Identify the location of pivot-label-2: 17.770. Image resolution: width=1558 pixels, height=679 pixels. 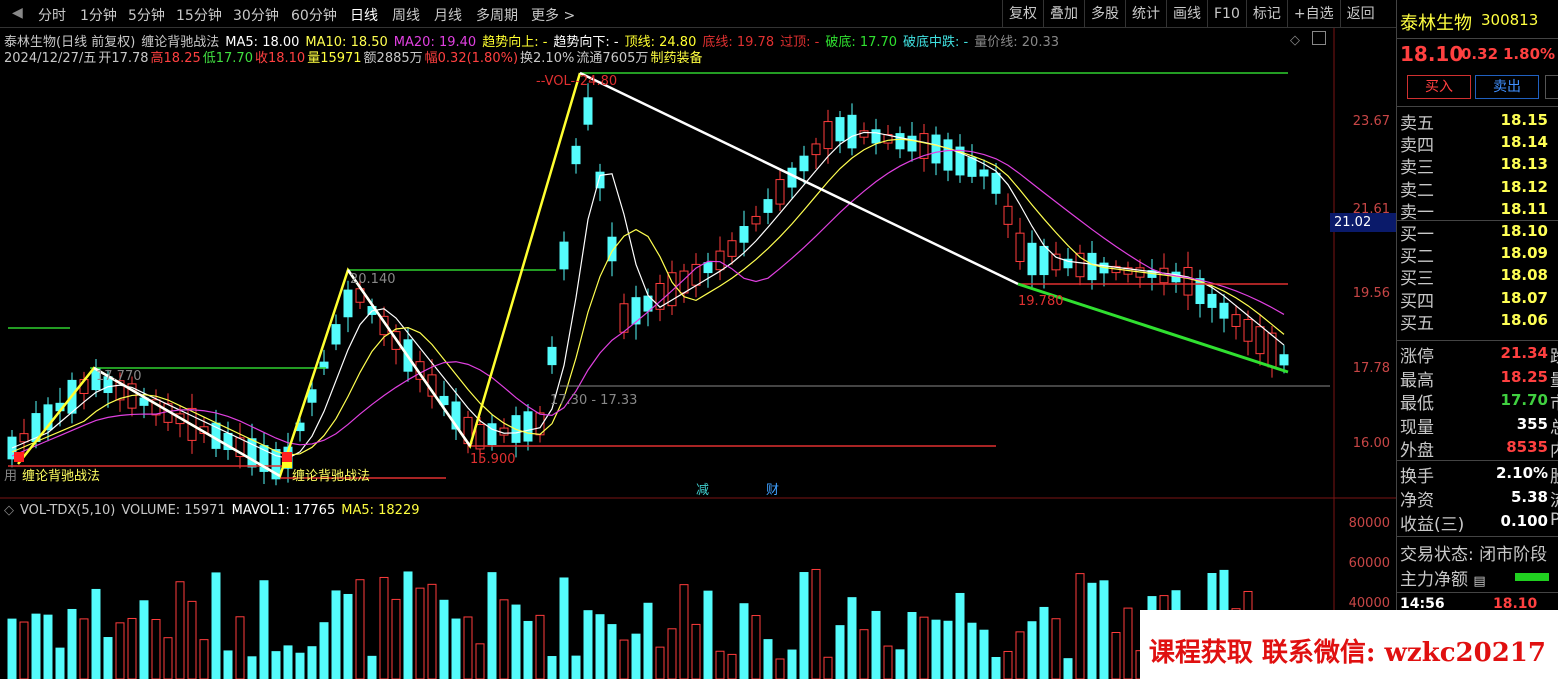
(119, 376).